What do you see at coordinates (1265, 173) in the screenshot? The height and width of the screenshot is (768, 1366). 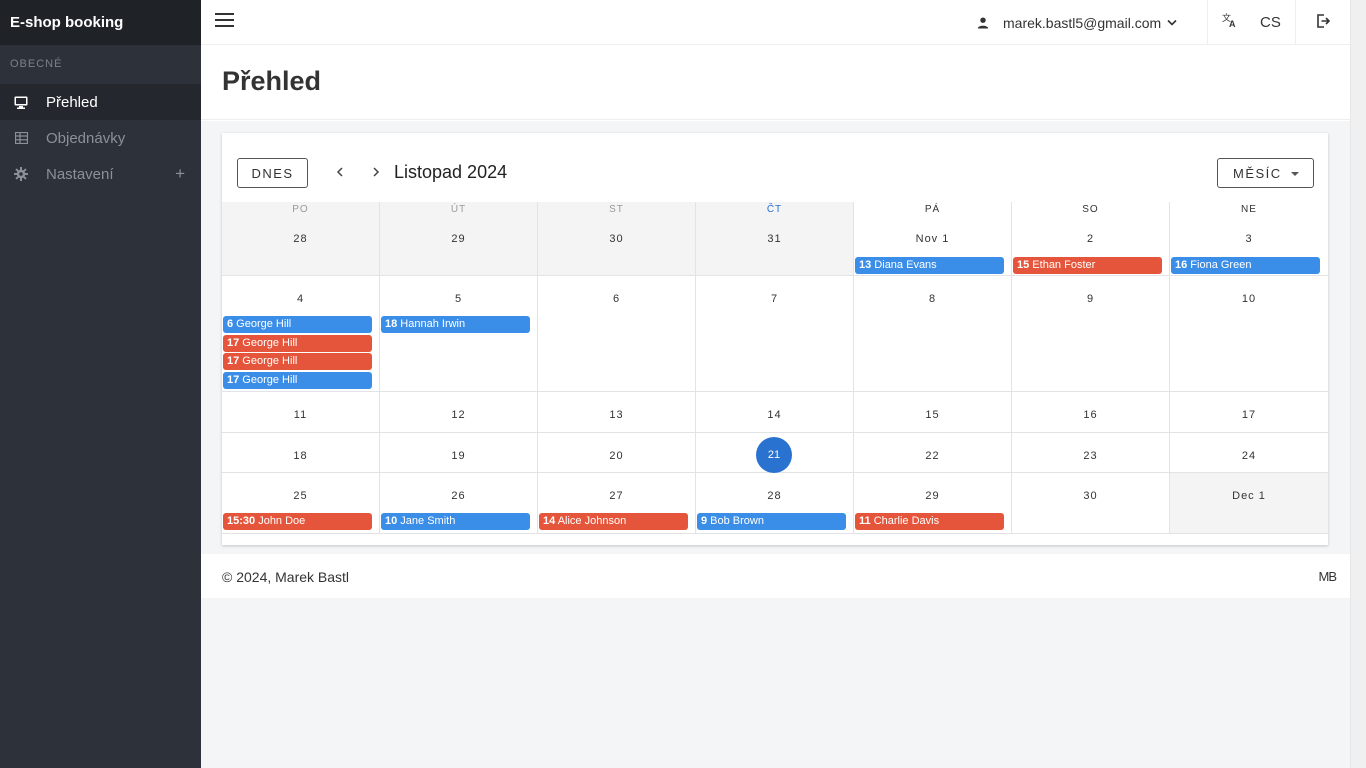 I see `view-select-button: MĚSÍC` at bounding box center [1265, 173].